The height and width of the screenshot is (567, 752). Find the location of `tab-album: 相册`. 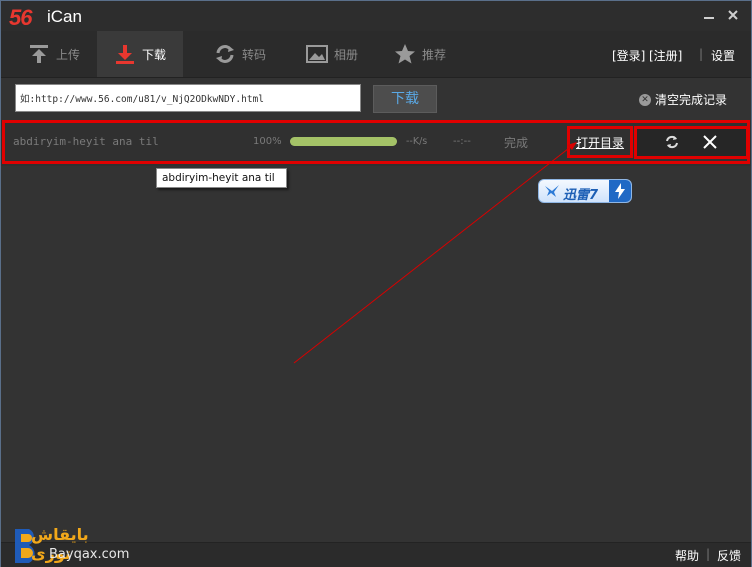

tab-album: 相册 is located at coordinates (332, 54).